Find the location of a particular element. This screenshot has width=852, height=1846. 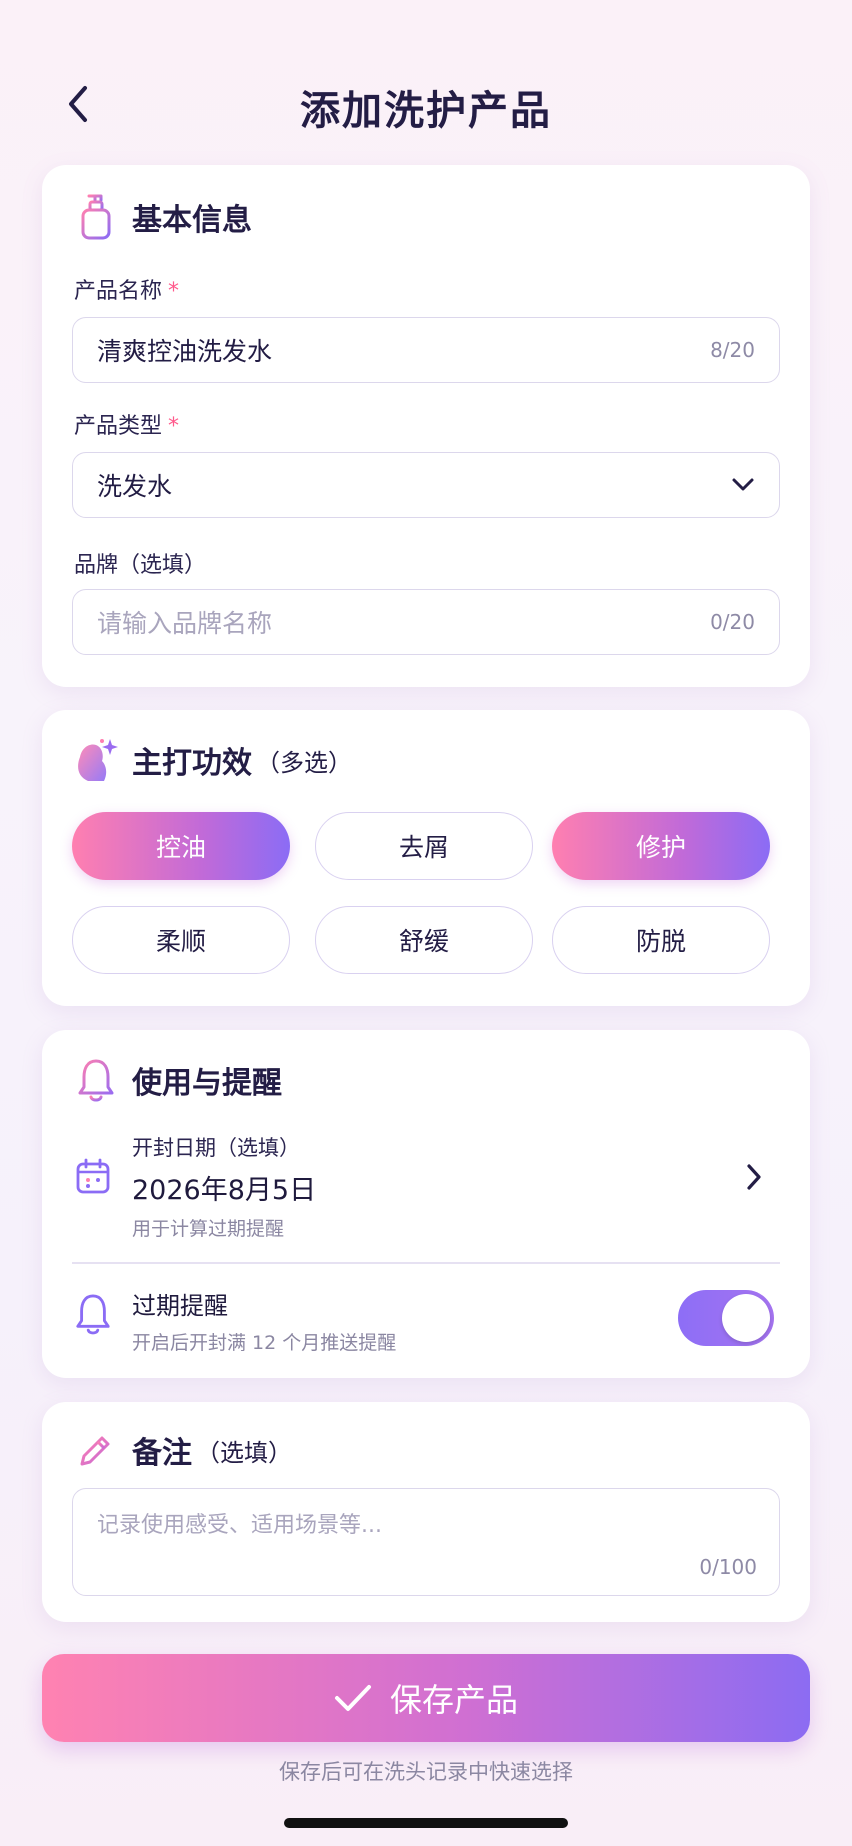

product-type-label: 产品类型 * is located at coordinates (126, 424).